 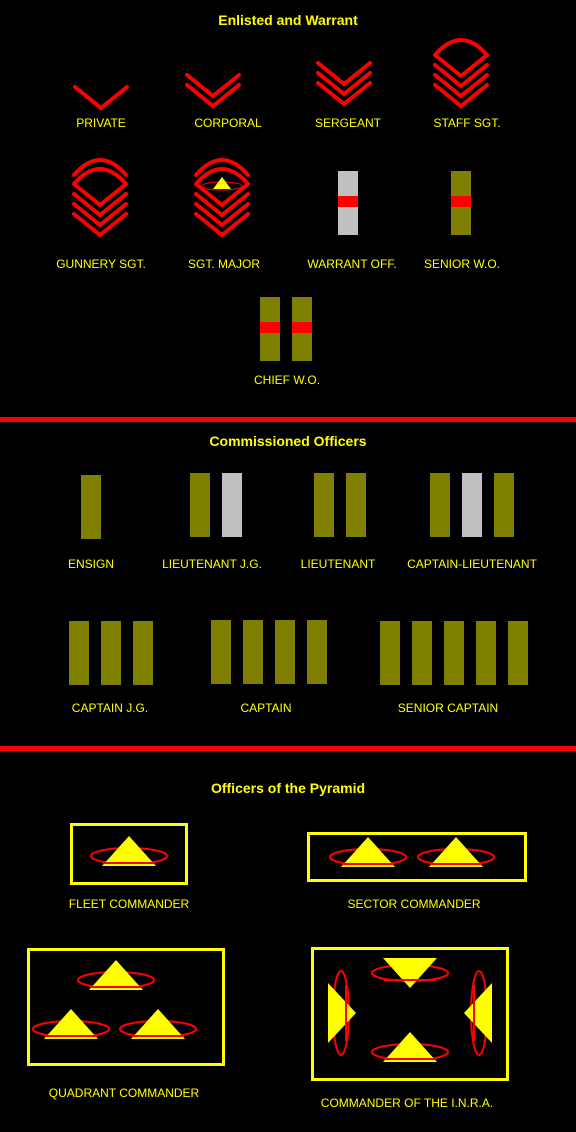 What do you see at coordinates (110, 708) in the screenshot?
I see `rank-label-captain-jg: CAPTAIN J.G.` at bounding box center [110, 708].